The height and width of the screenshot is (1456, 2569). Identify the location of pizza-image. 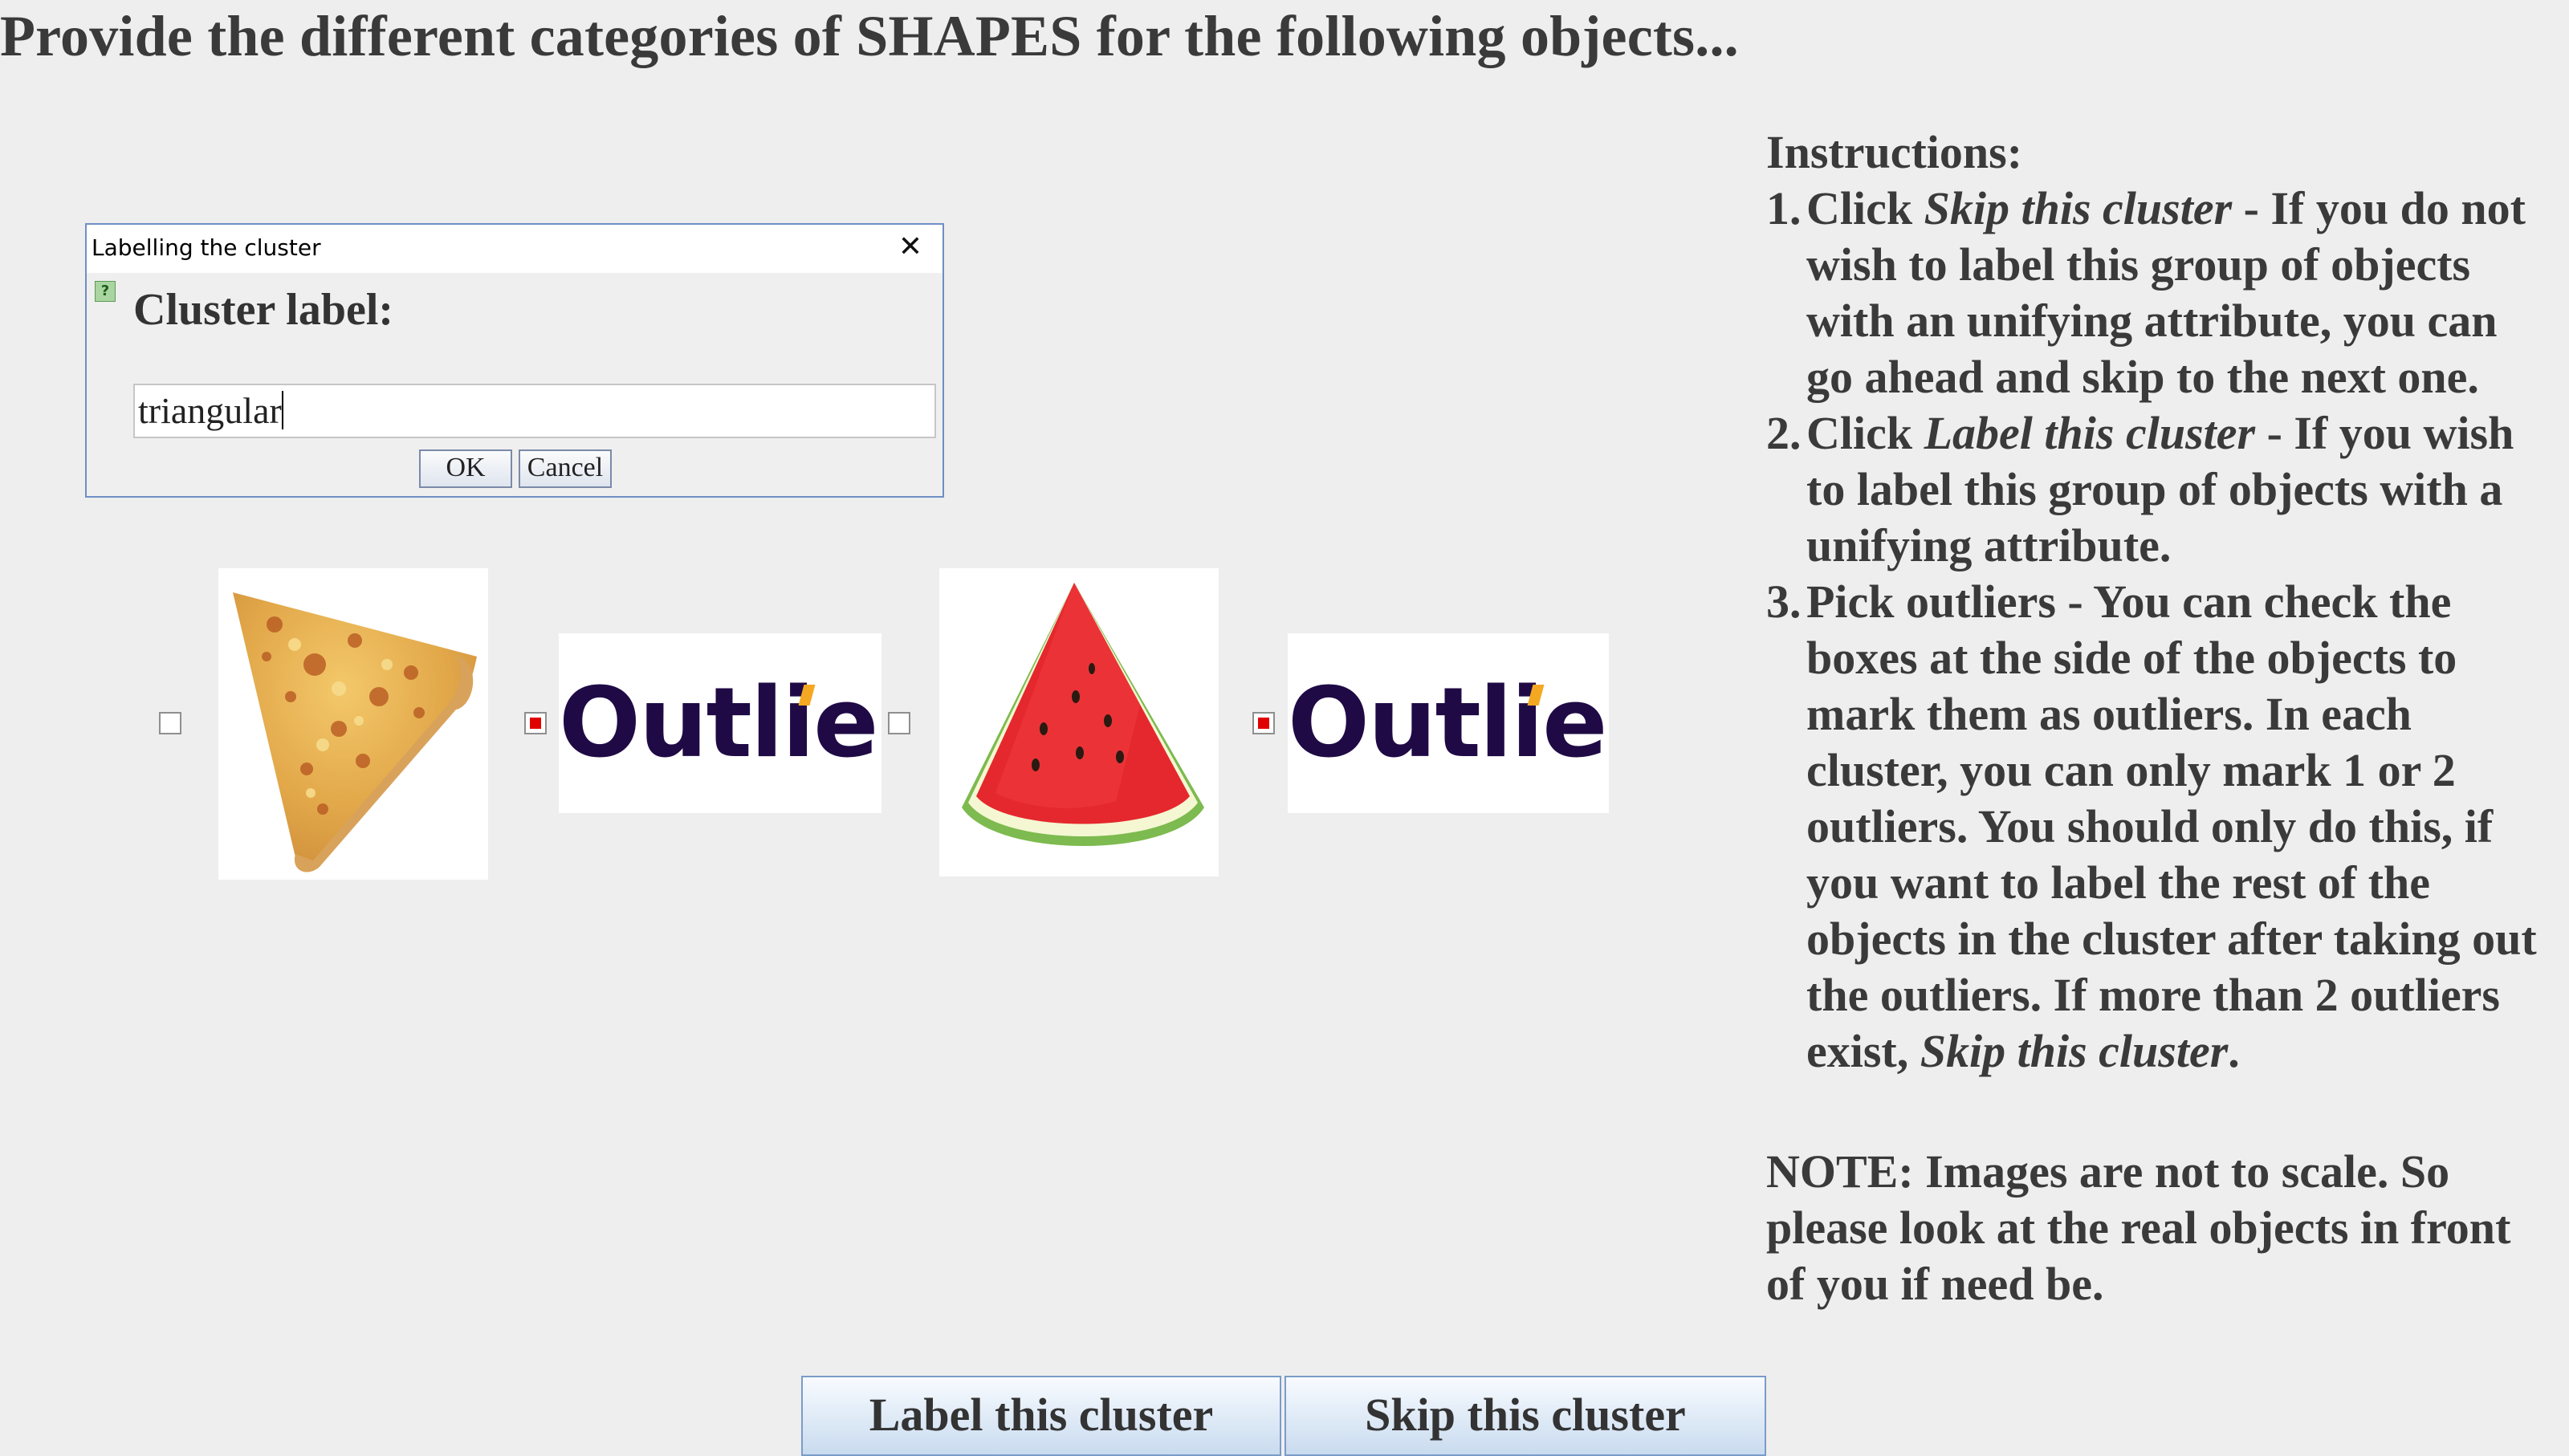
(353, 724).